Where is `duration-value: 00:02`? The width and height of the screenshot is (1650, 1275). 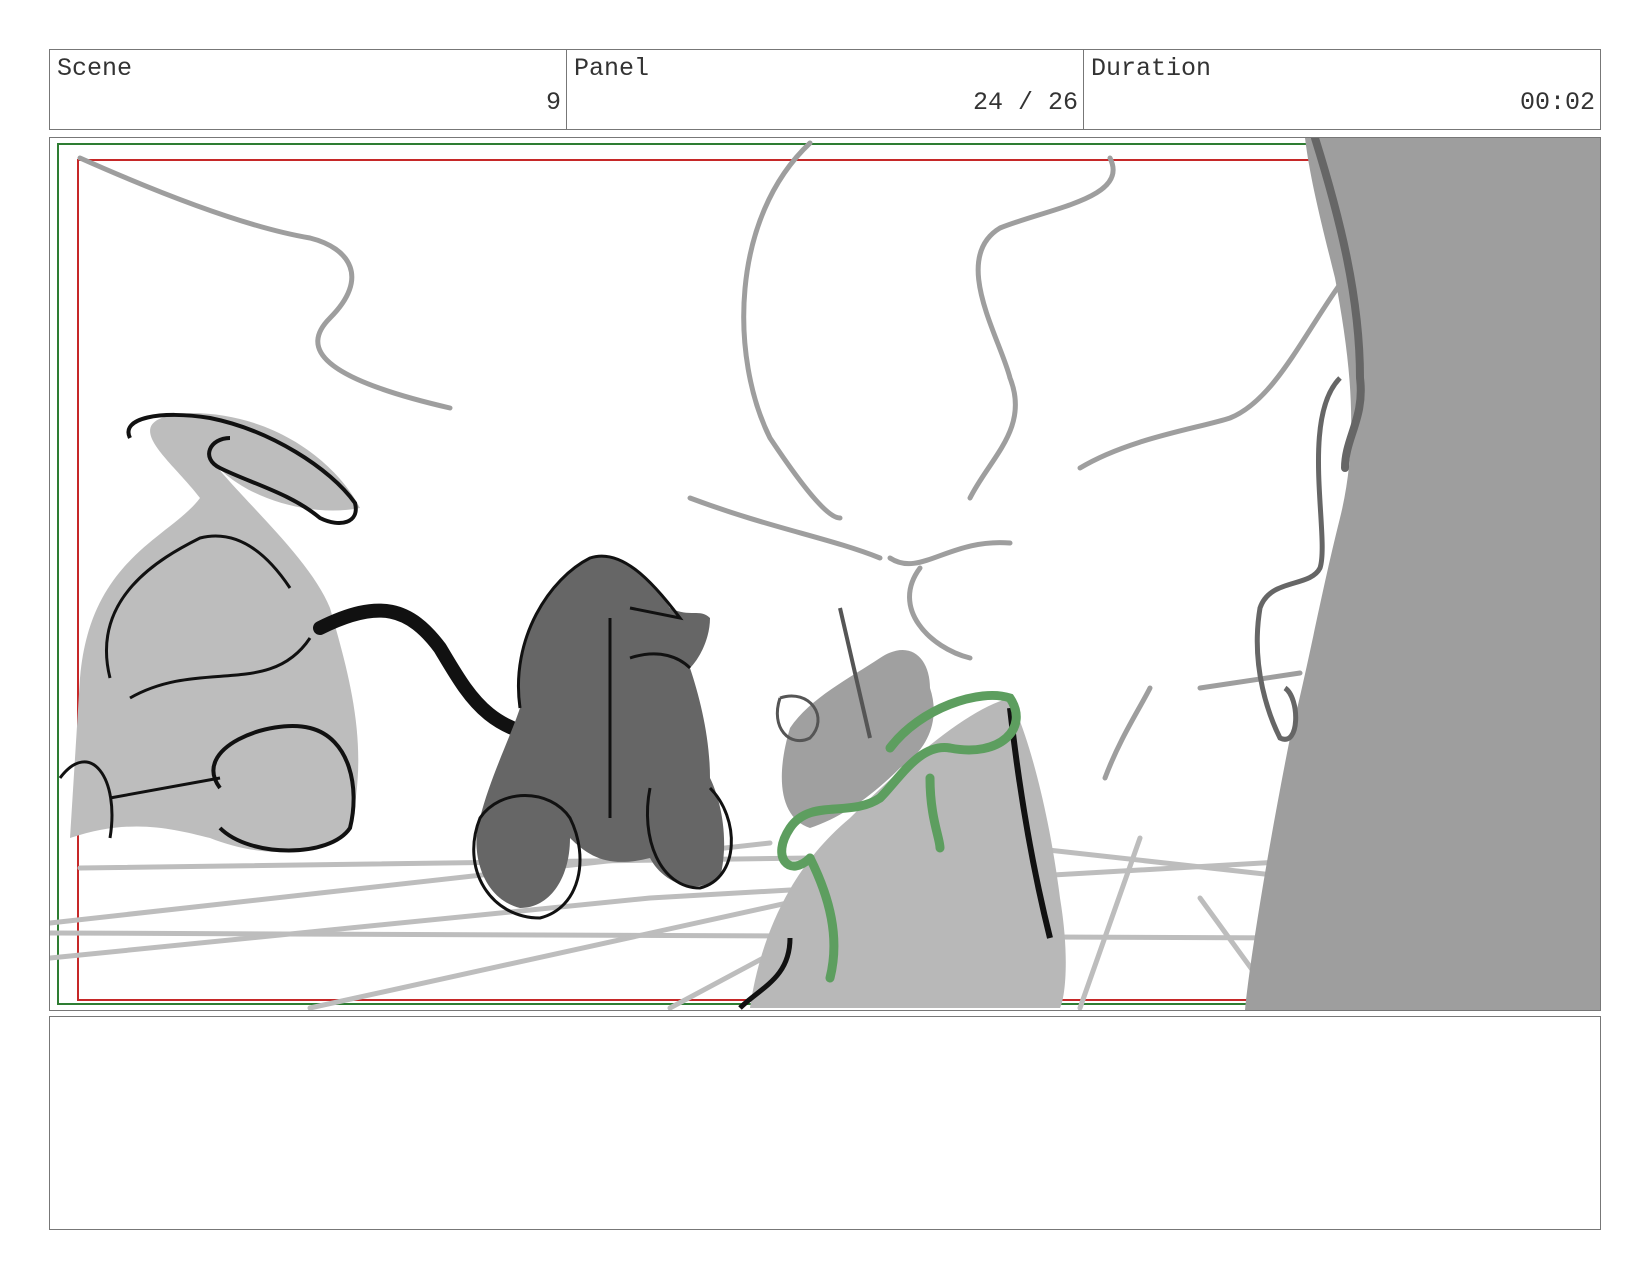 duration-value: 00:02 is located at coordinates (1557, 102).